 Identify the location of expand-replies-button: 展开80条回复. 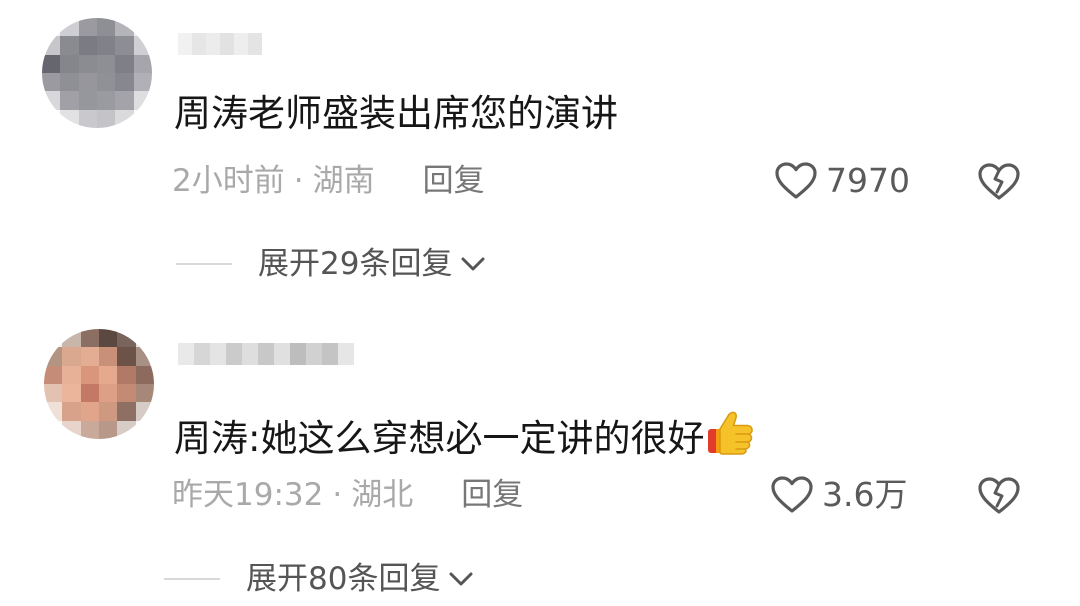
(319, 579).